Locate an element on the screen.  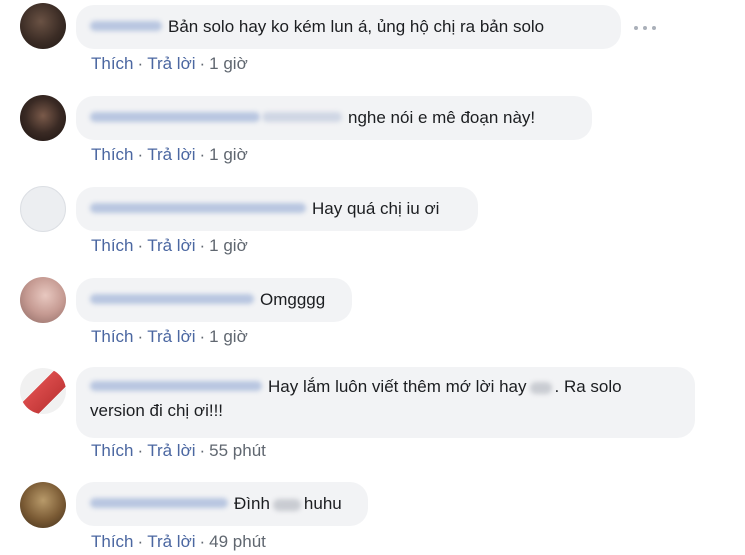
comment-text-part1: Đình is located at coordinates (252, 503).